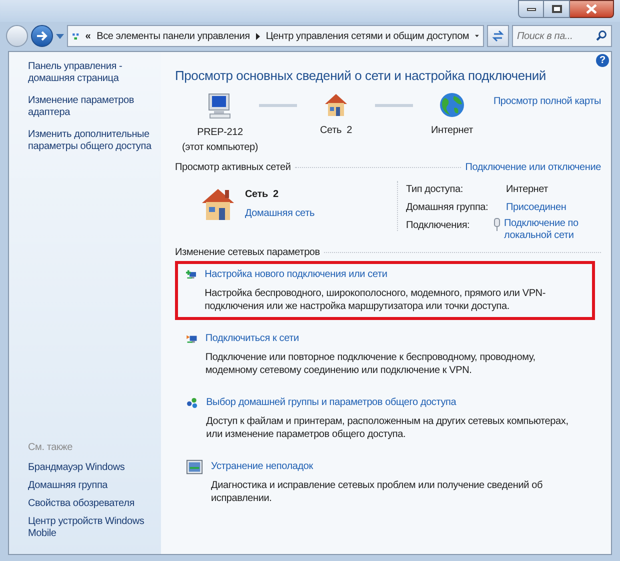  I want to click on close-button, so click(592, 9).